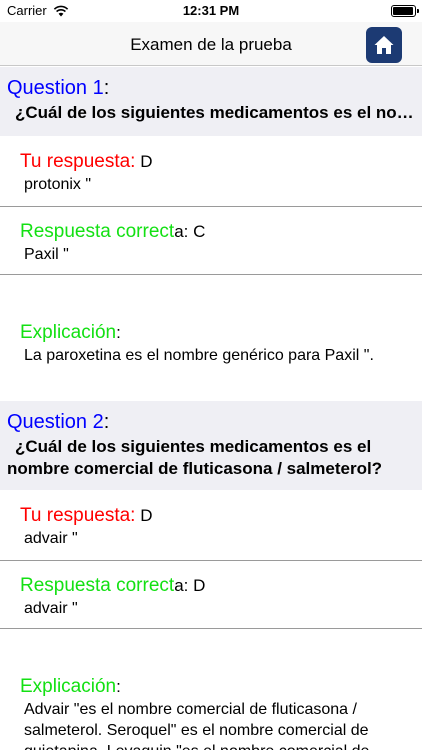 This screenshot has height=750, width=422. I want to click on battery-icon, so click(405, 11).